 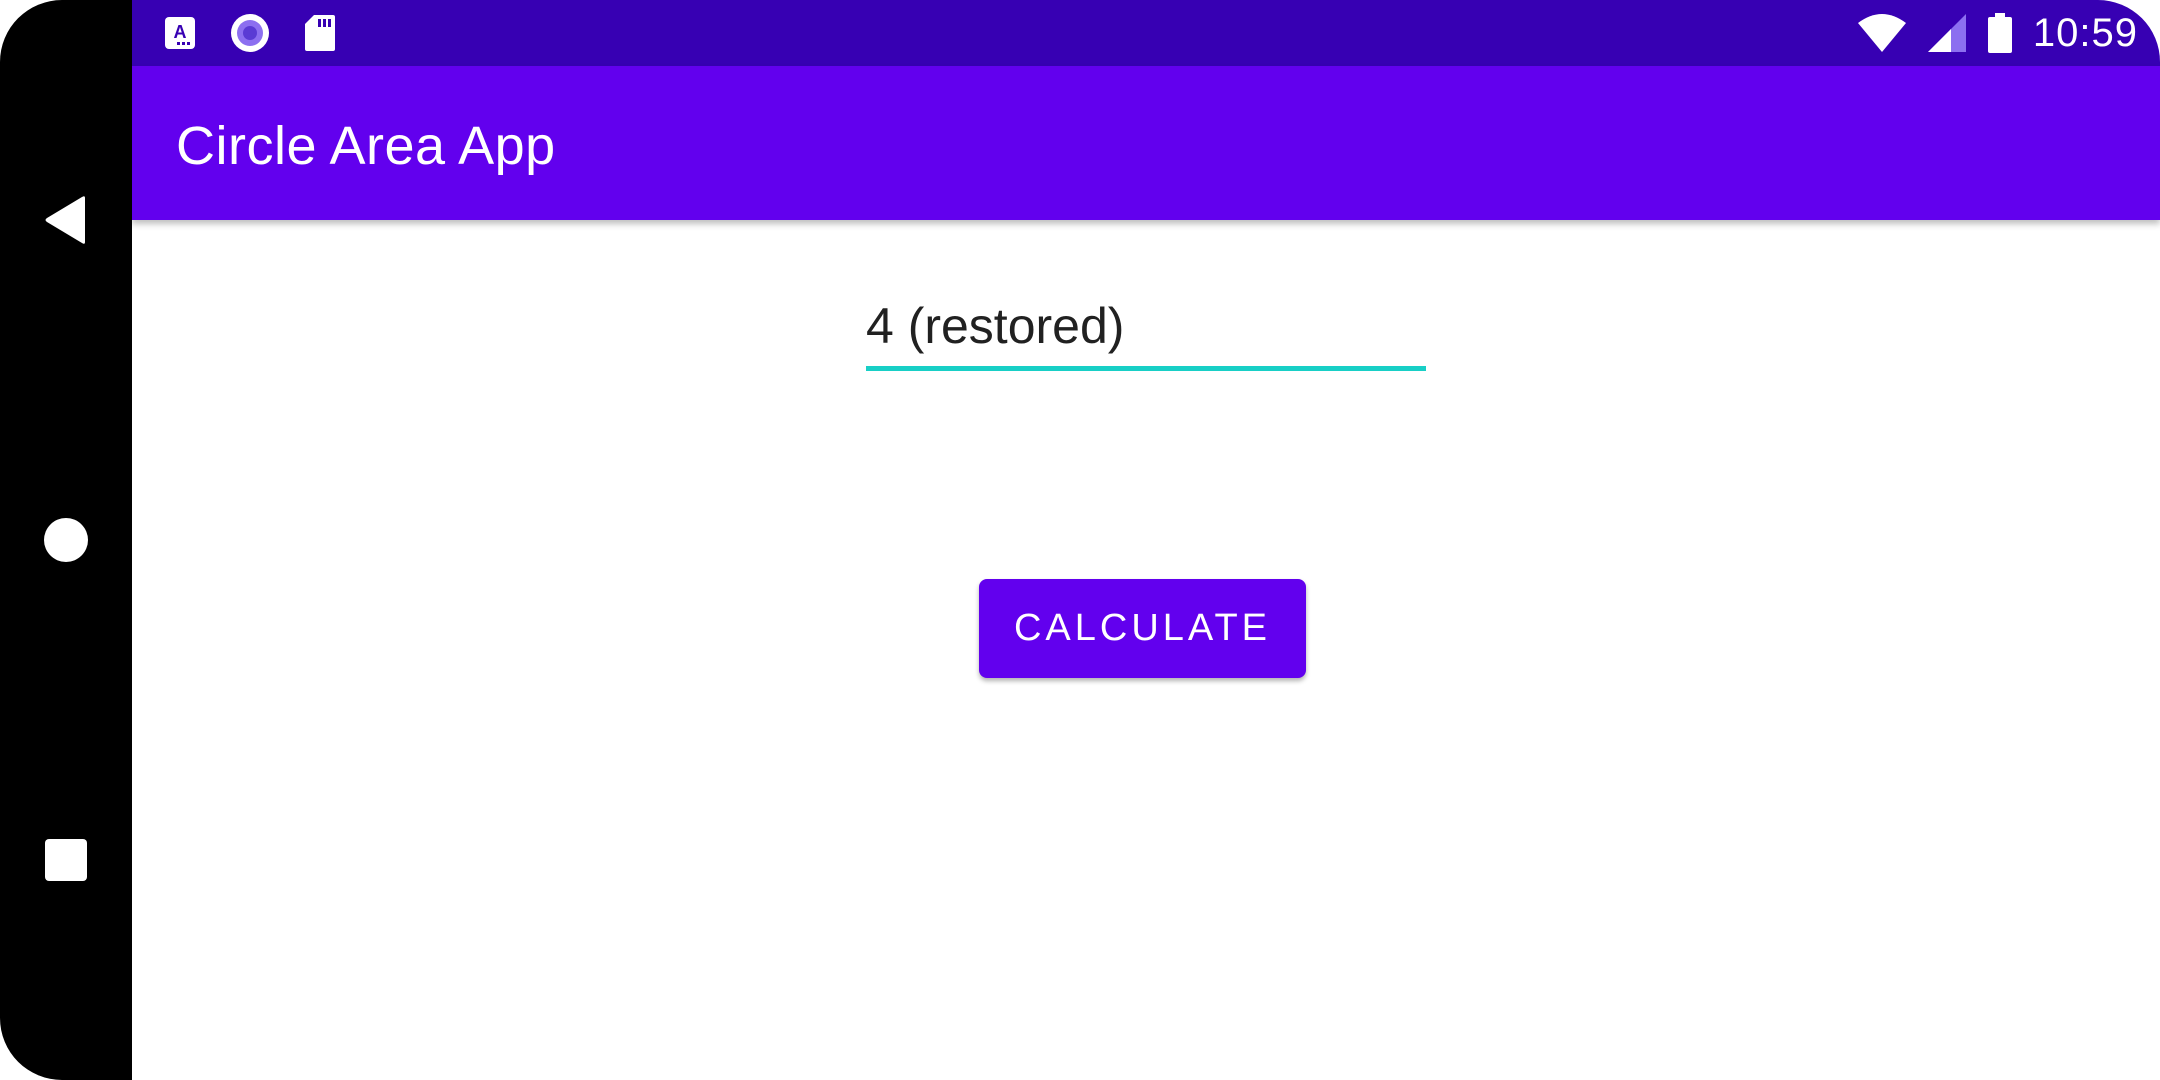 I want to click on recents-icon, so click(x=66, y=860).